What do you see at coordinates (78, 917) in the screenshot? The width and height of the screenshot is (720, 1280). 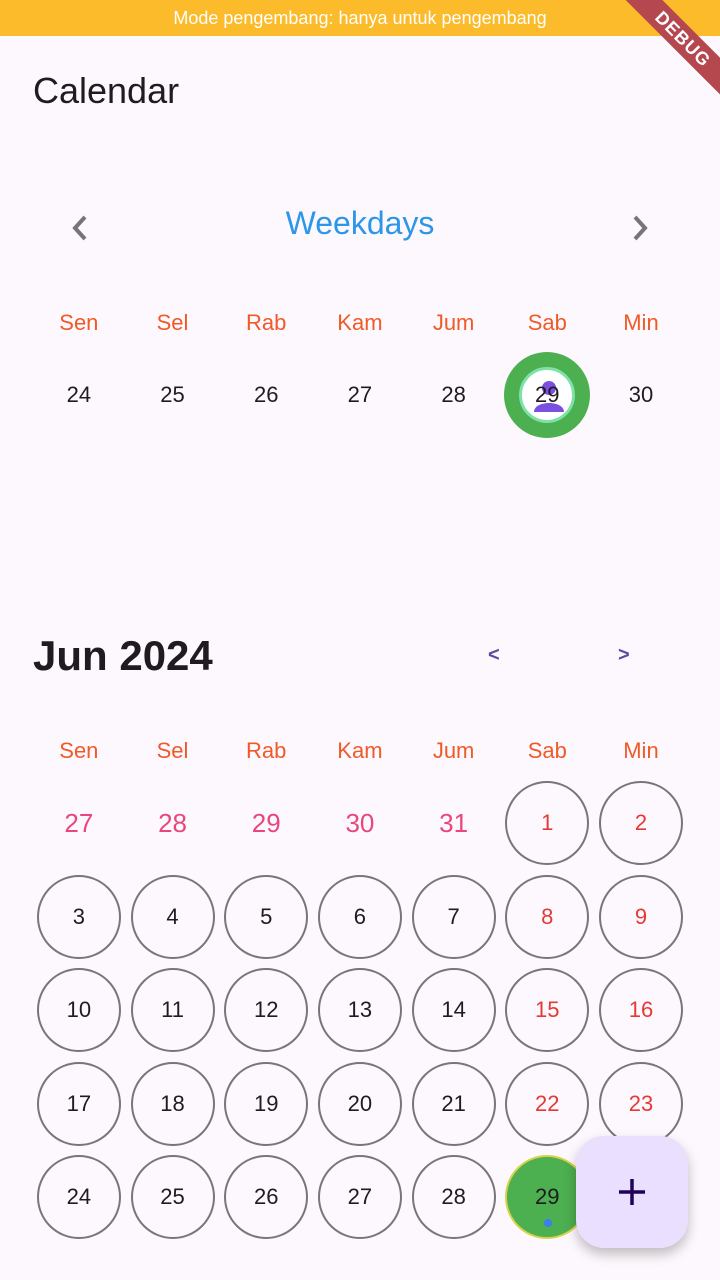 I see `calendar-day: 3` at bounding box center [78, 917].